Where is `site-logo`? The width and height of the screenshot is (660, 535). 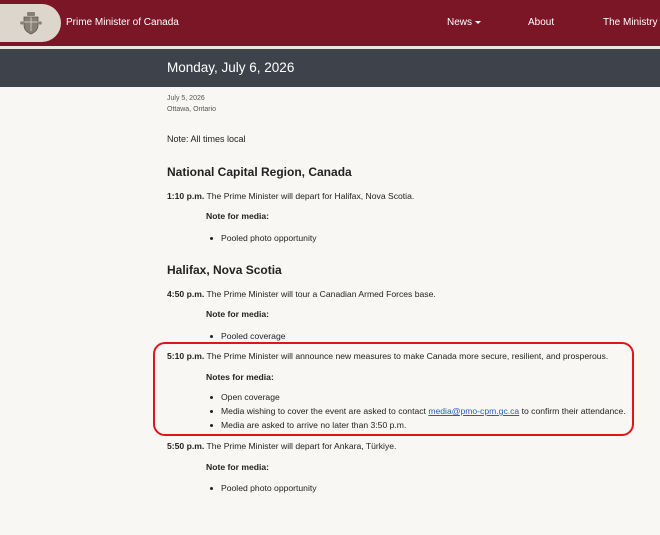
site-logo is located at coordinates (30, 23).